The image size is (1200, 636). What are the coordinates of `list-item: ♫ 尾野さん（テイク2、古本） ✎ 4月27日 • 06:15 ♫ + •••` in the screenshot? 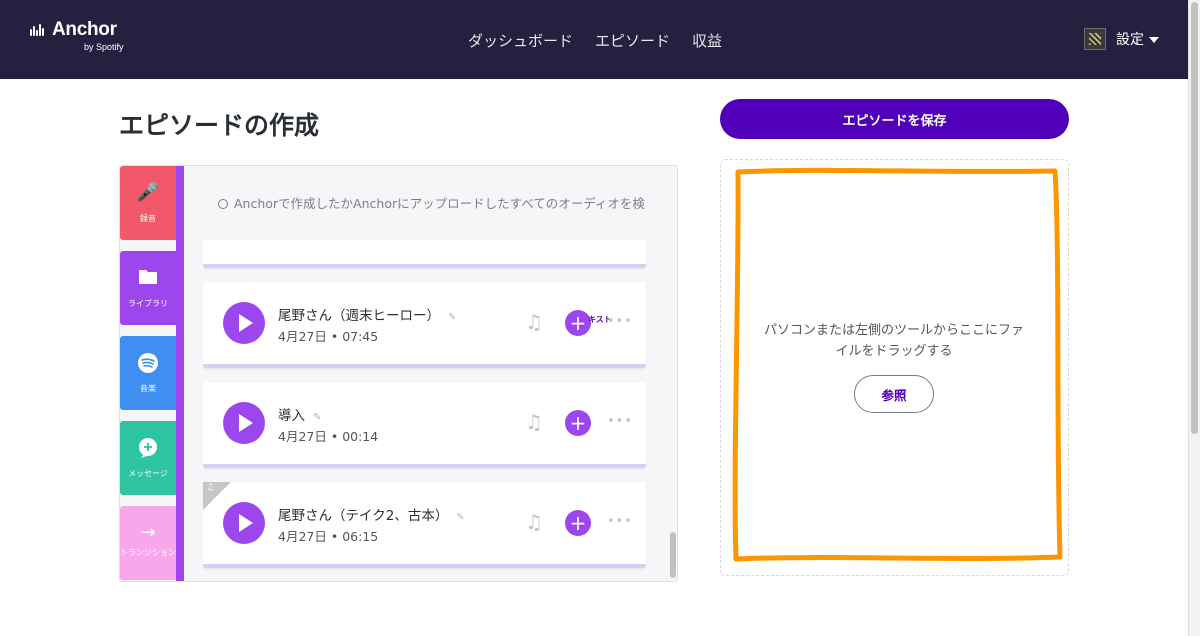 It's located at (424, 525).